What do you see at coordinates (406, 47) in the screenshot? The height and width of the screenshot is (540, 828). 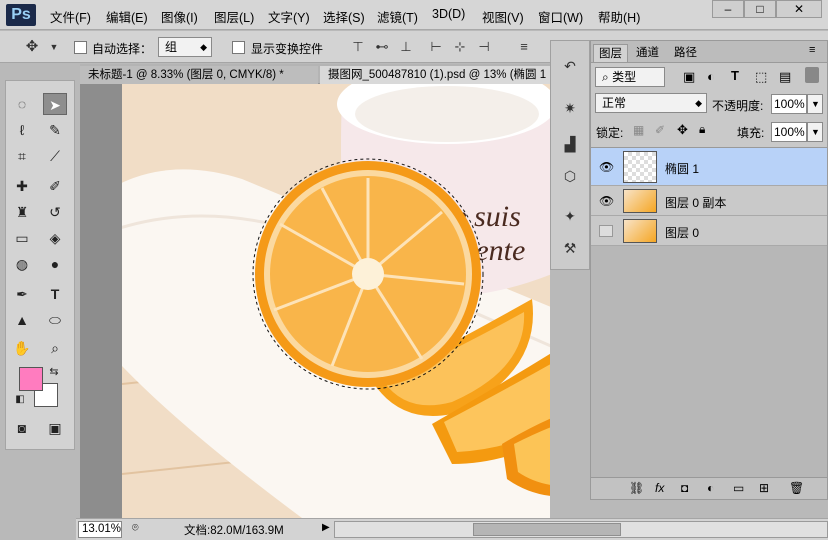 I see `align-bottom-icon: ⊥` at bounding box center [406, 47].